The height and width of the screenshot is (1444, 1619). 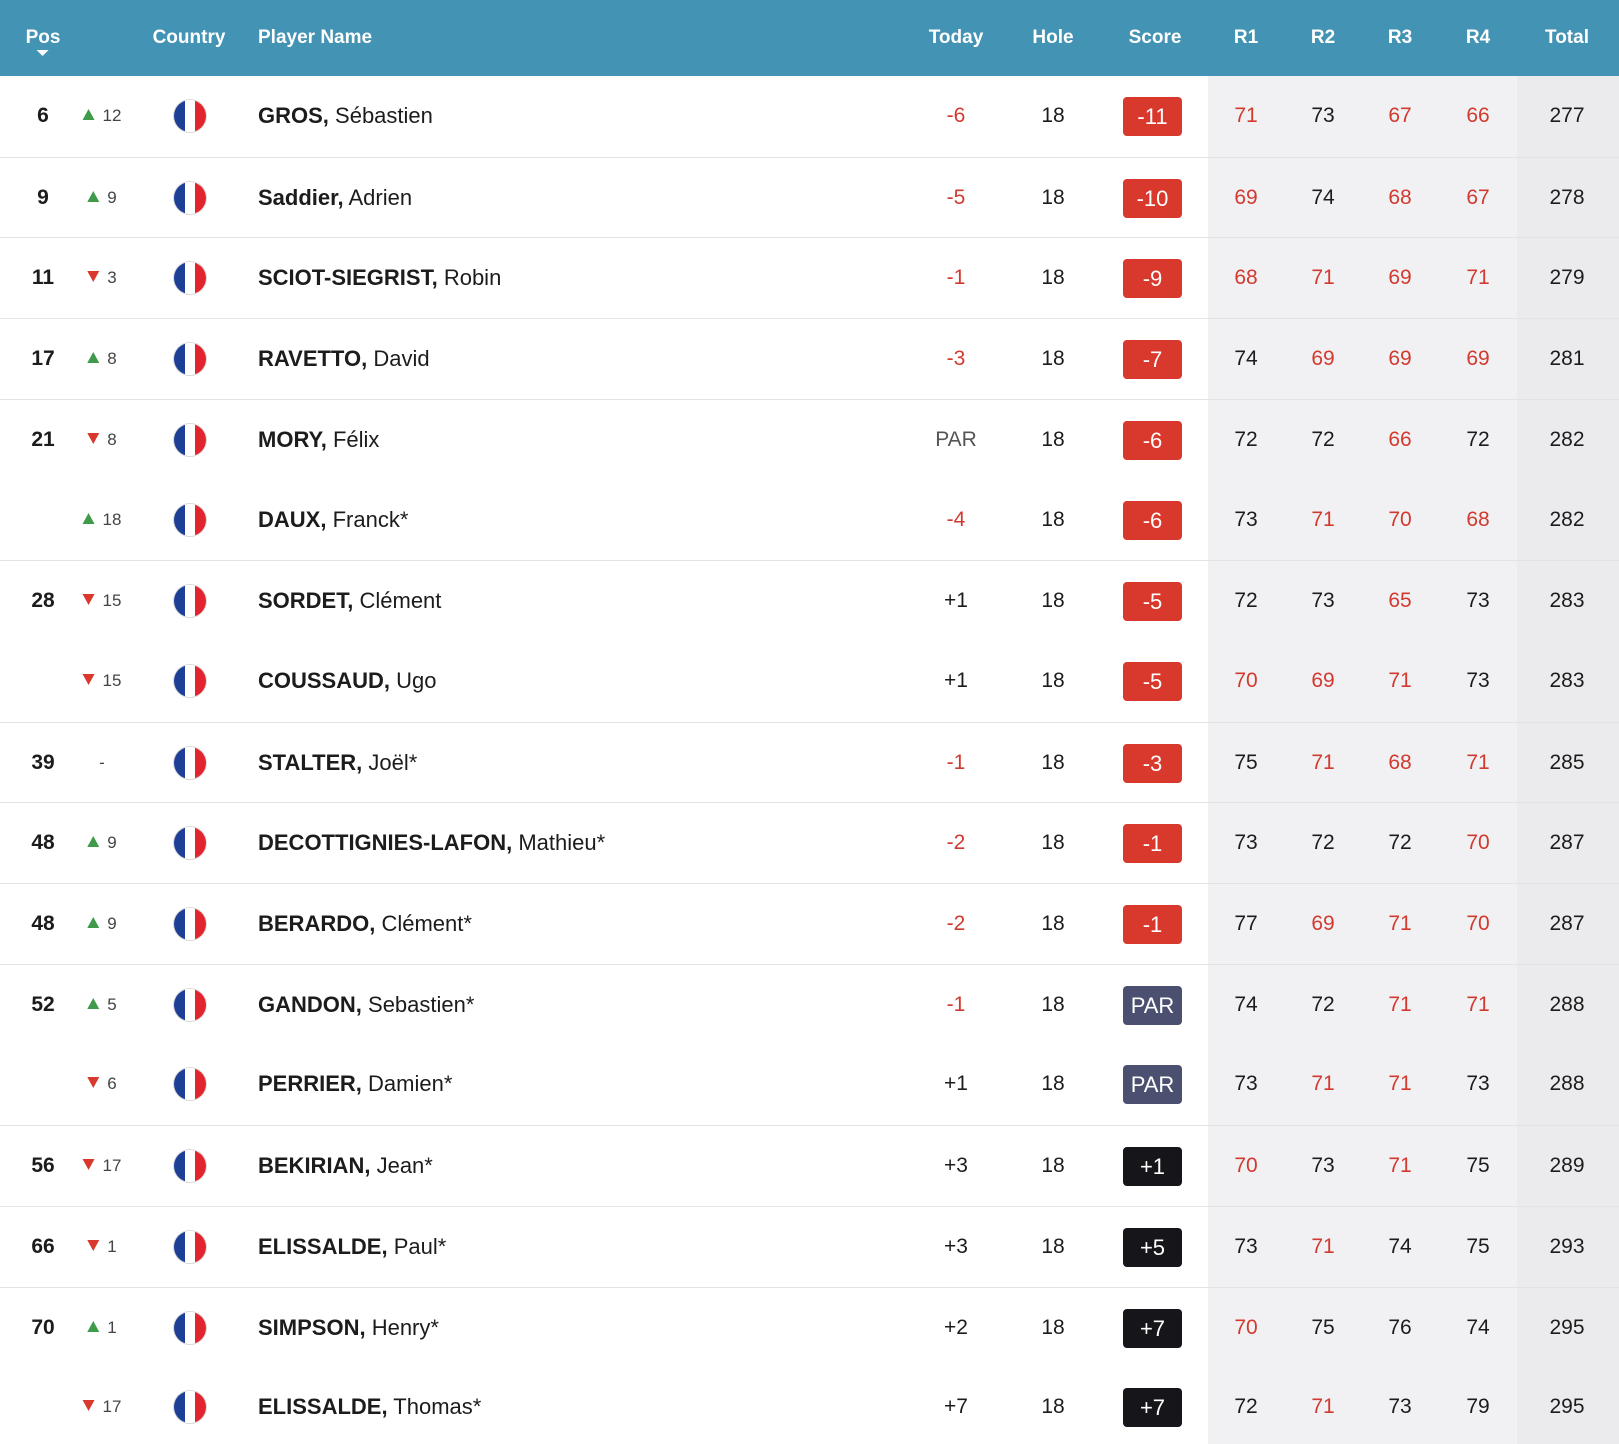 I want to click on player-name: RAVETTO, David, so click(x=344, y=359).